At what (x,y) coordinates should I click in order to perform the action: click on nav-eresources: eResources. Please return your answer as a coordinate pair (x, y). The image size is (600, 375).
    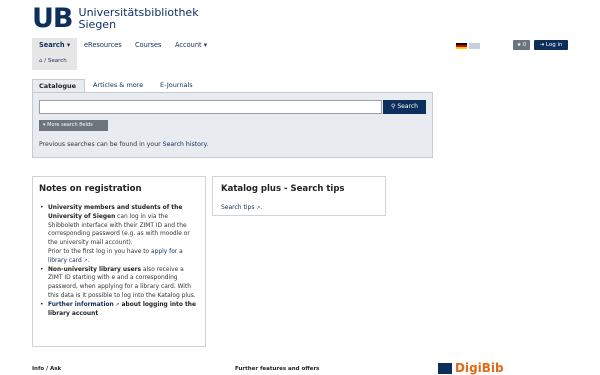
    Looking at the image, I should click on (103, 45).